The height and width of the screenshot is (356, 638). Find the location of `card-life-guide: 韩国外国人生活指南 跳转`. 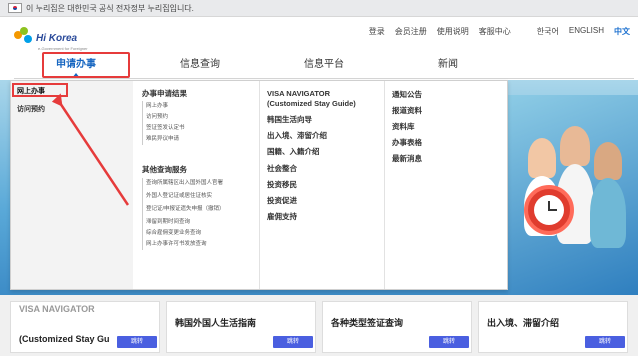

card-life-guide: 韩国外国人生活指南 跳转 is located at coordinates (241, 327).